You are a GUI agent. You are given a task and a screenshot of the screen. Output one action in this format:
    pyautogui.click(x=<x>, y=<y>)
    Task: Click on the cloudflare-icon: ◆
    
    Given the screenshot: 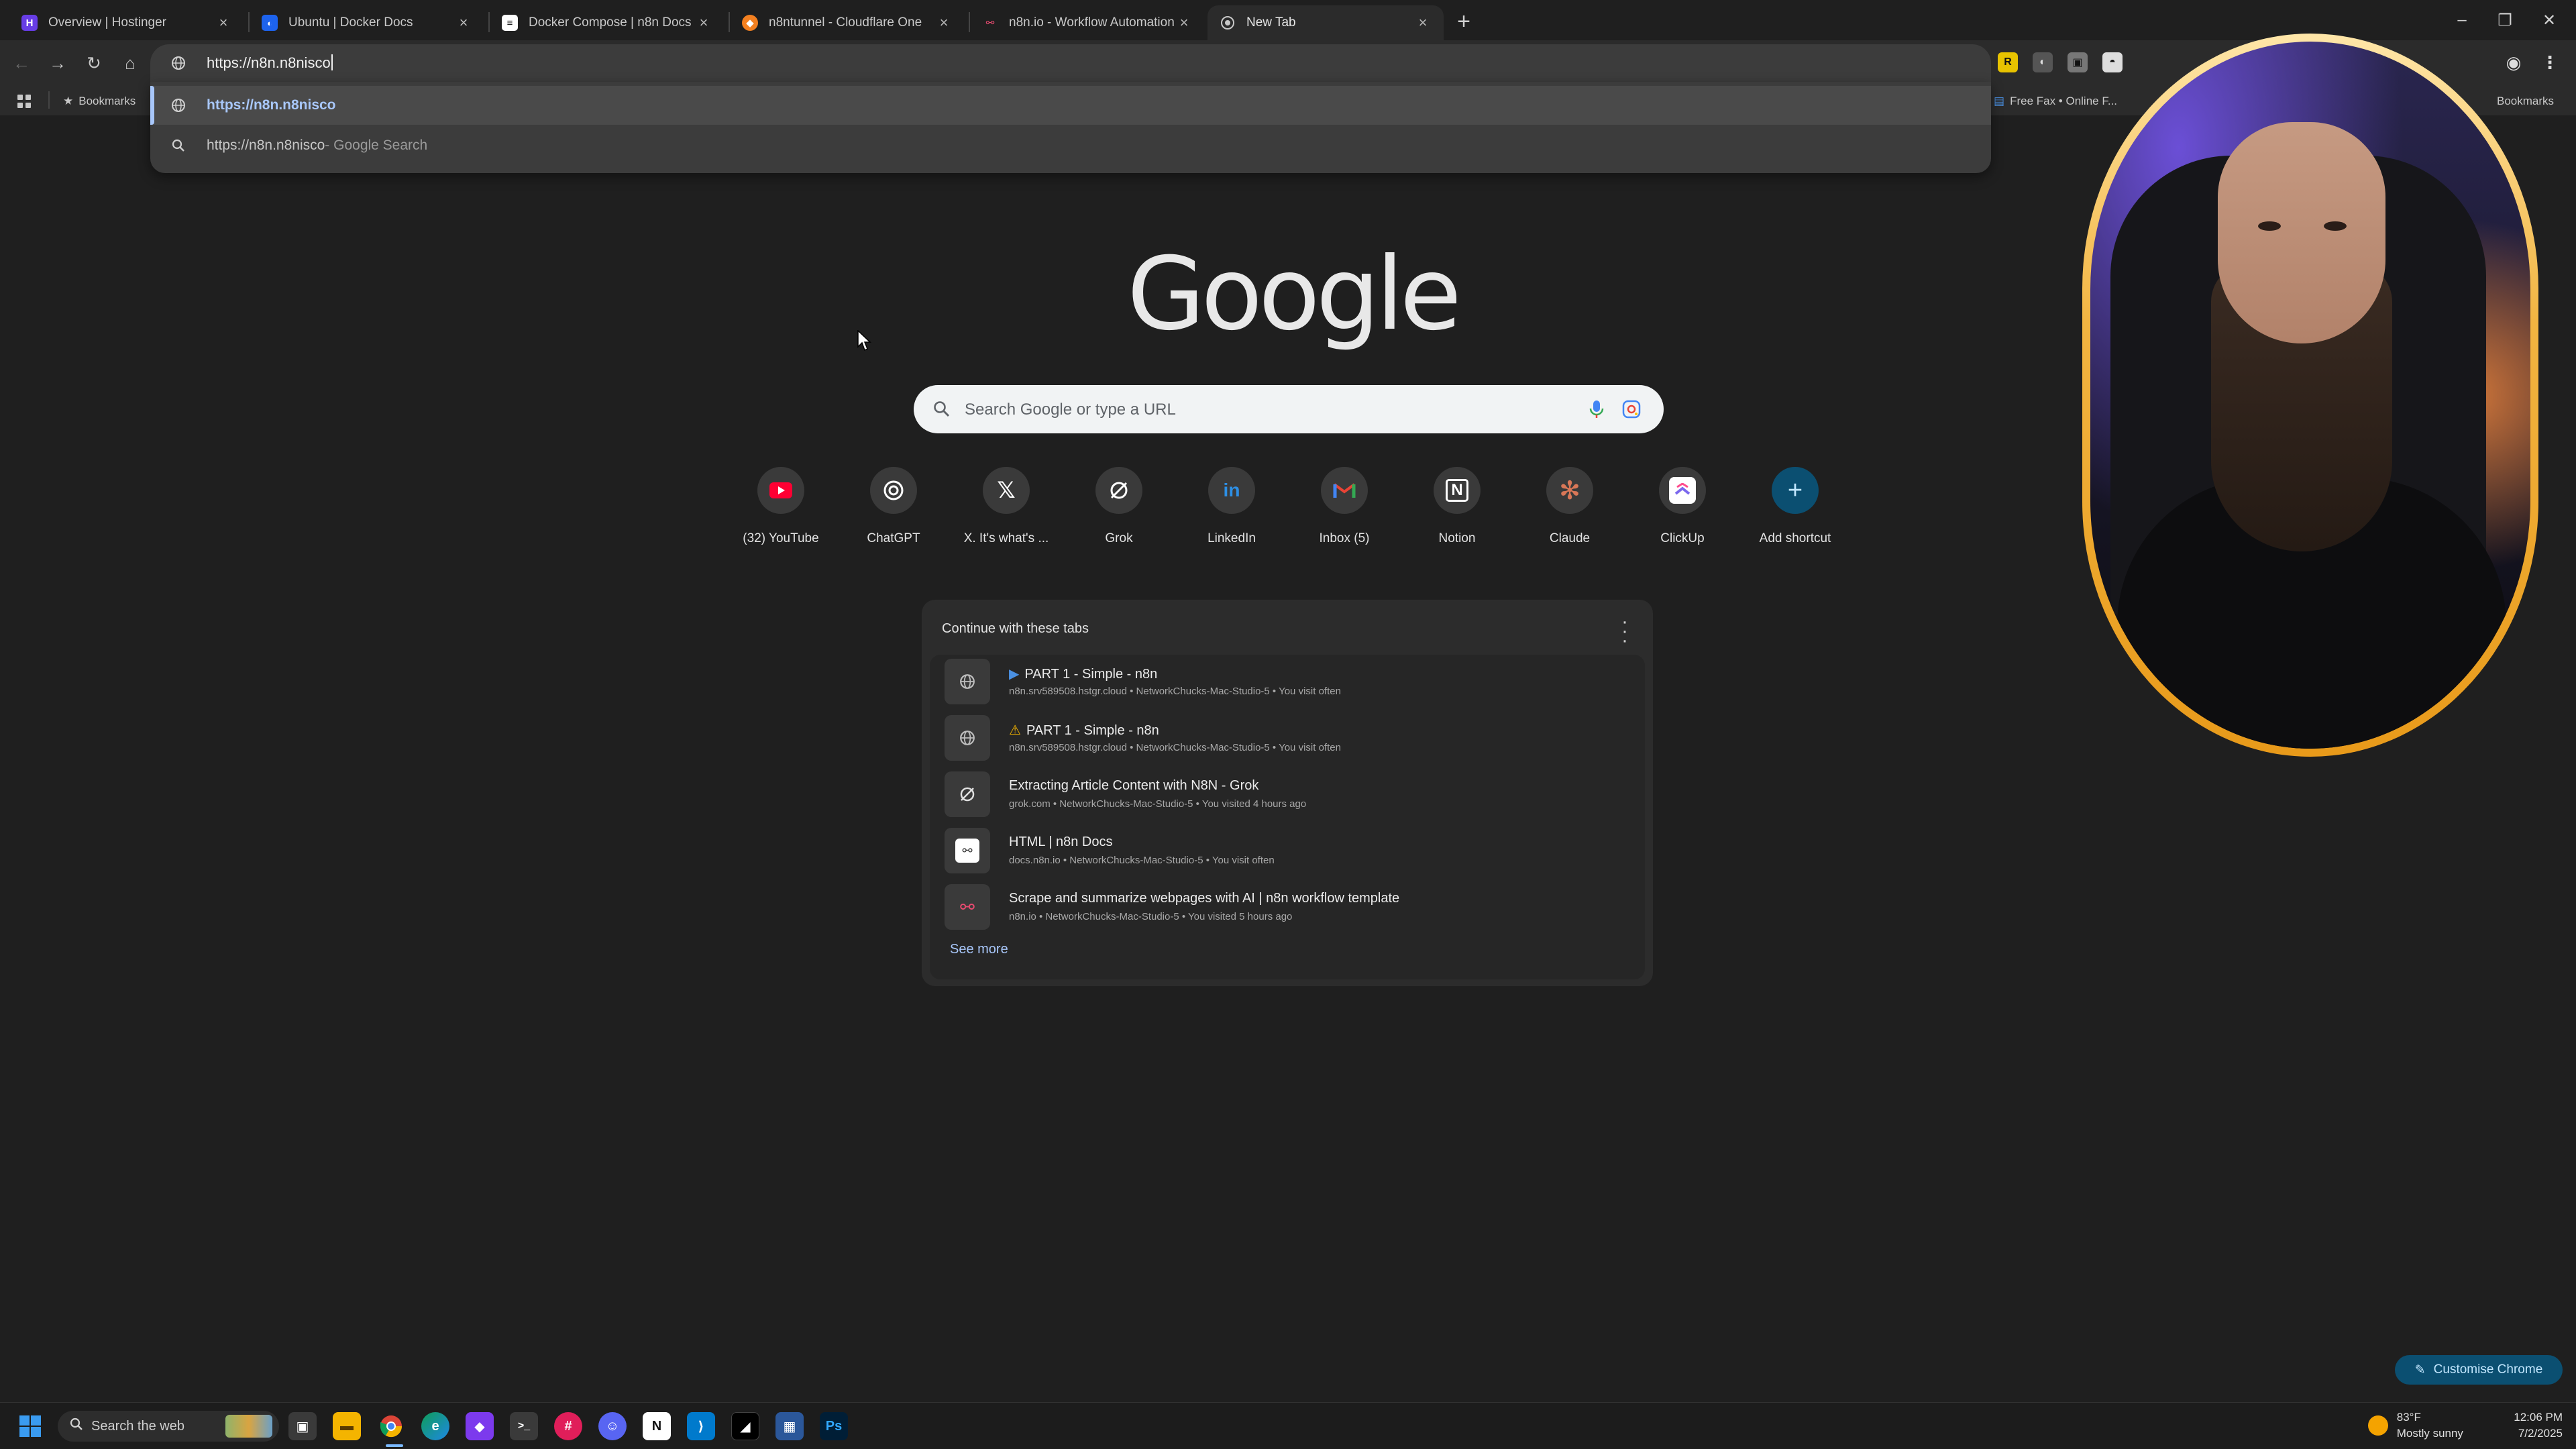 What is the action you would take?
    pyautogui.click(x=750, y=23)
    